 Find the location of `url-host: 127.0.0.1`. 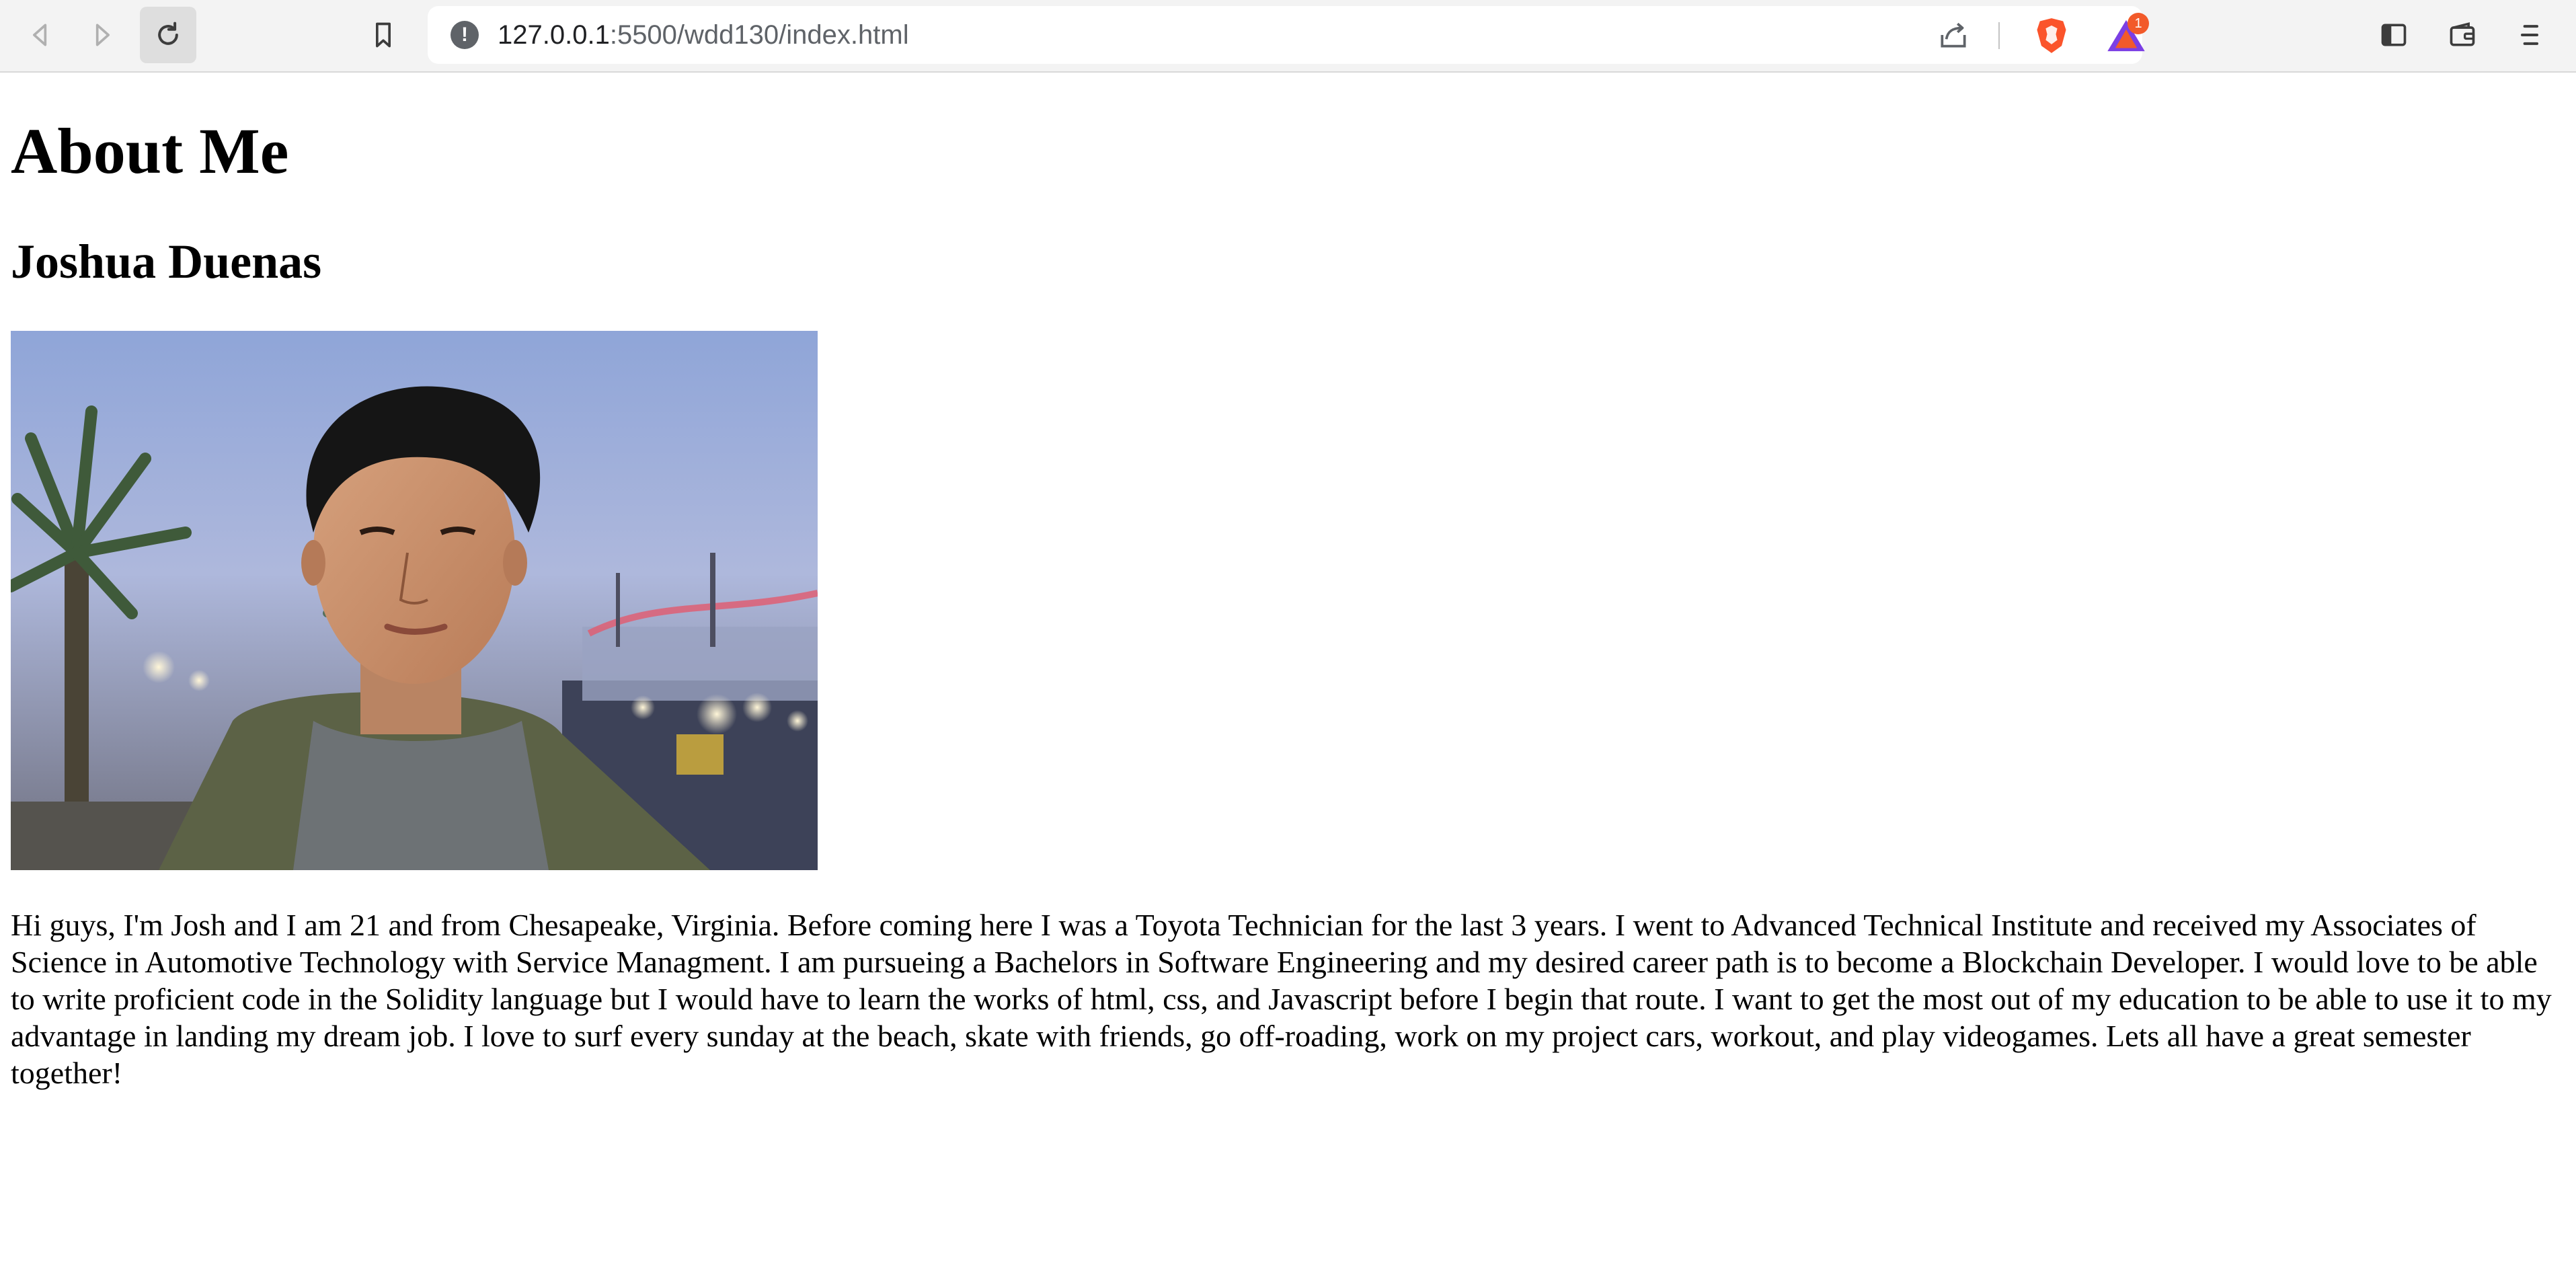

url-host: 127.0.0.1 is located at coordinates (554, 35).